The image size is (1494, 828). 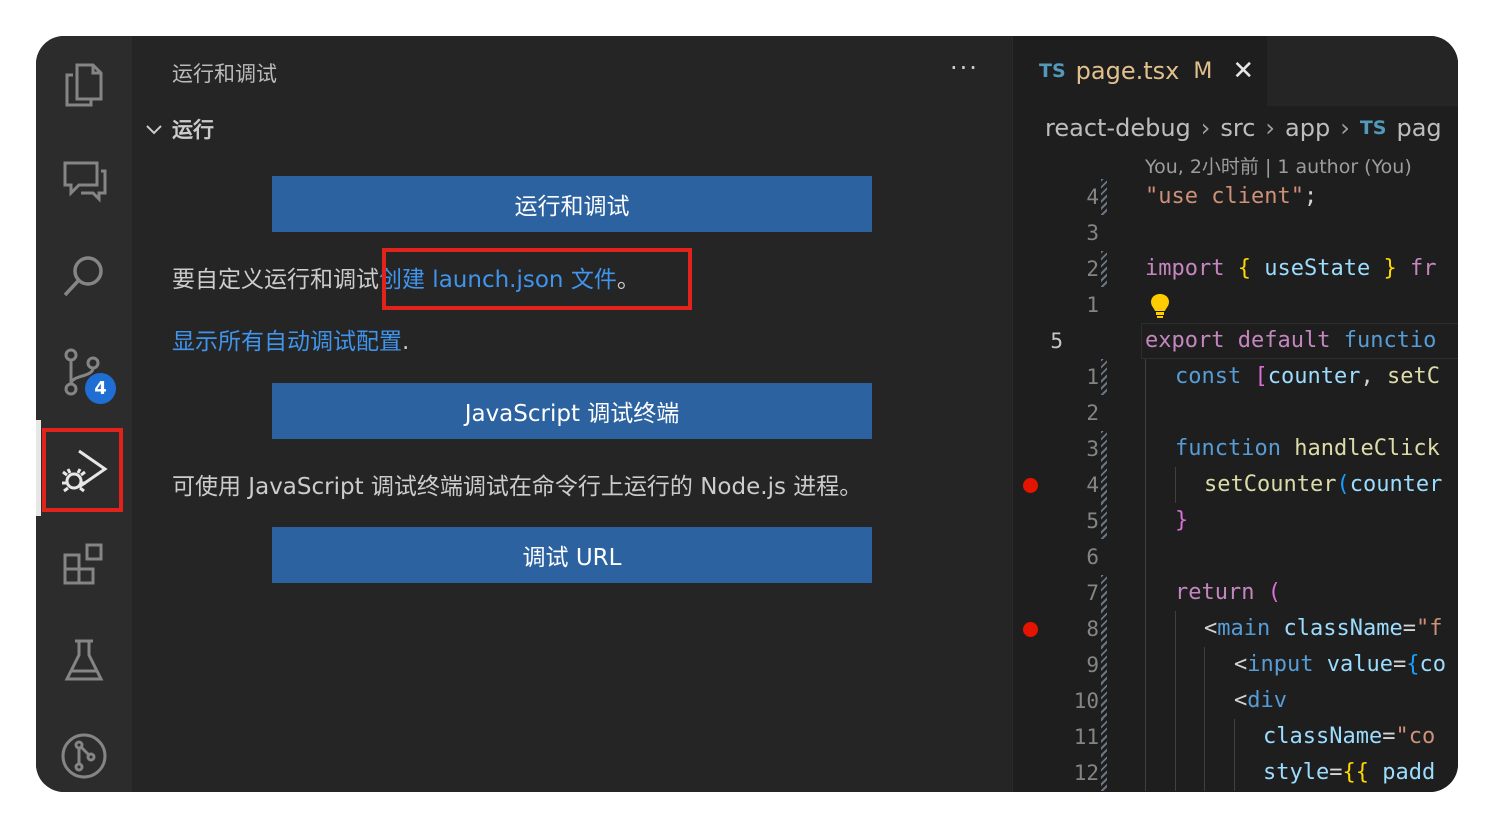 I want to click on token: import, so click(x=1185, y=268).